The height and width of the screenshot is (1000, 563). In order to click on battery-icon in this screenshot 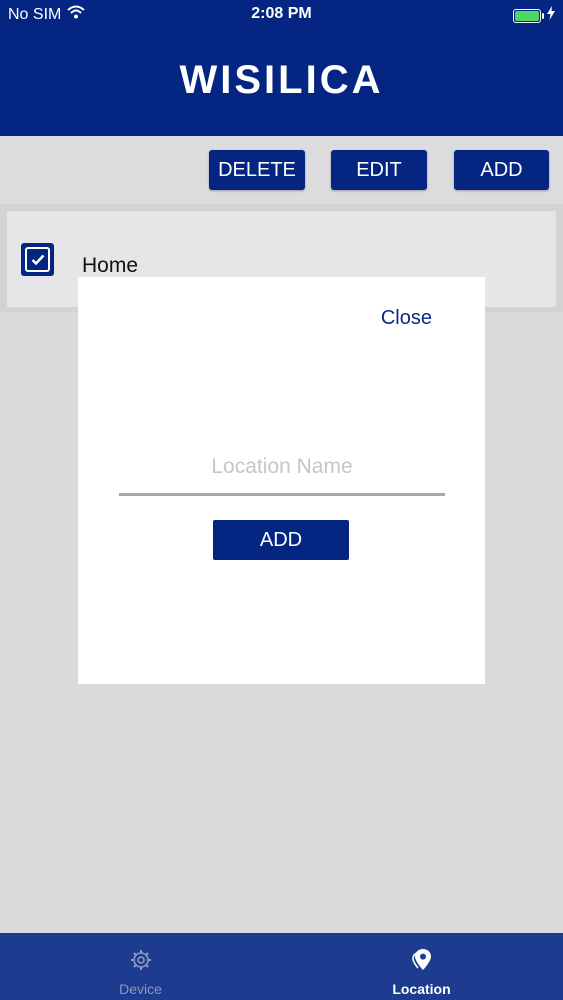, I will do `click(528, 15)`.